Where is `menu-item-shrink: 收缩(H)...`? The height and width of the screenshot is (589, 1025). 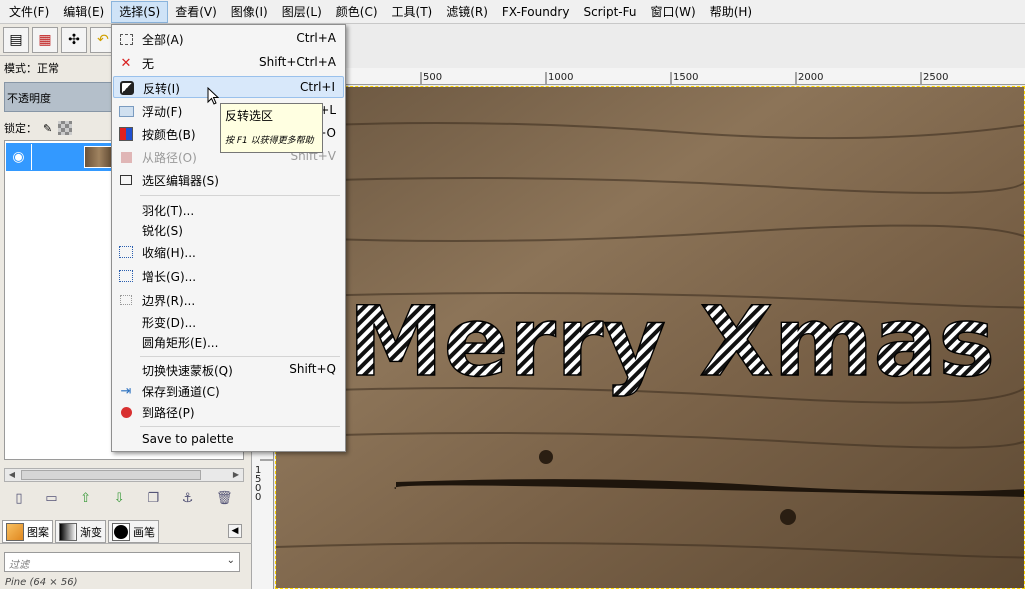
menu-item-shrink: 收缩(H)... is located at coordinates (228, 252).